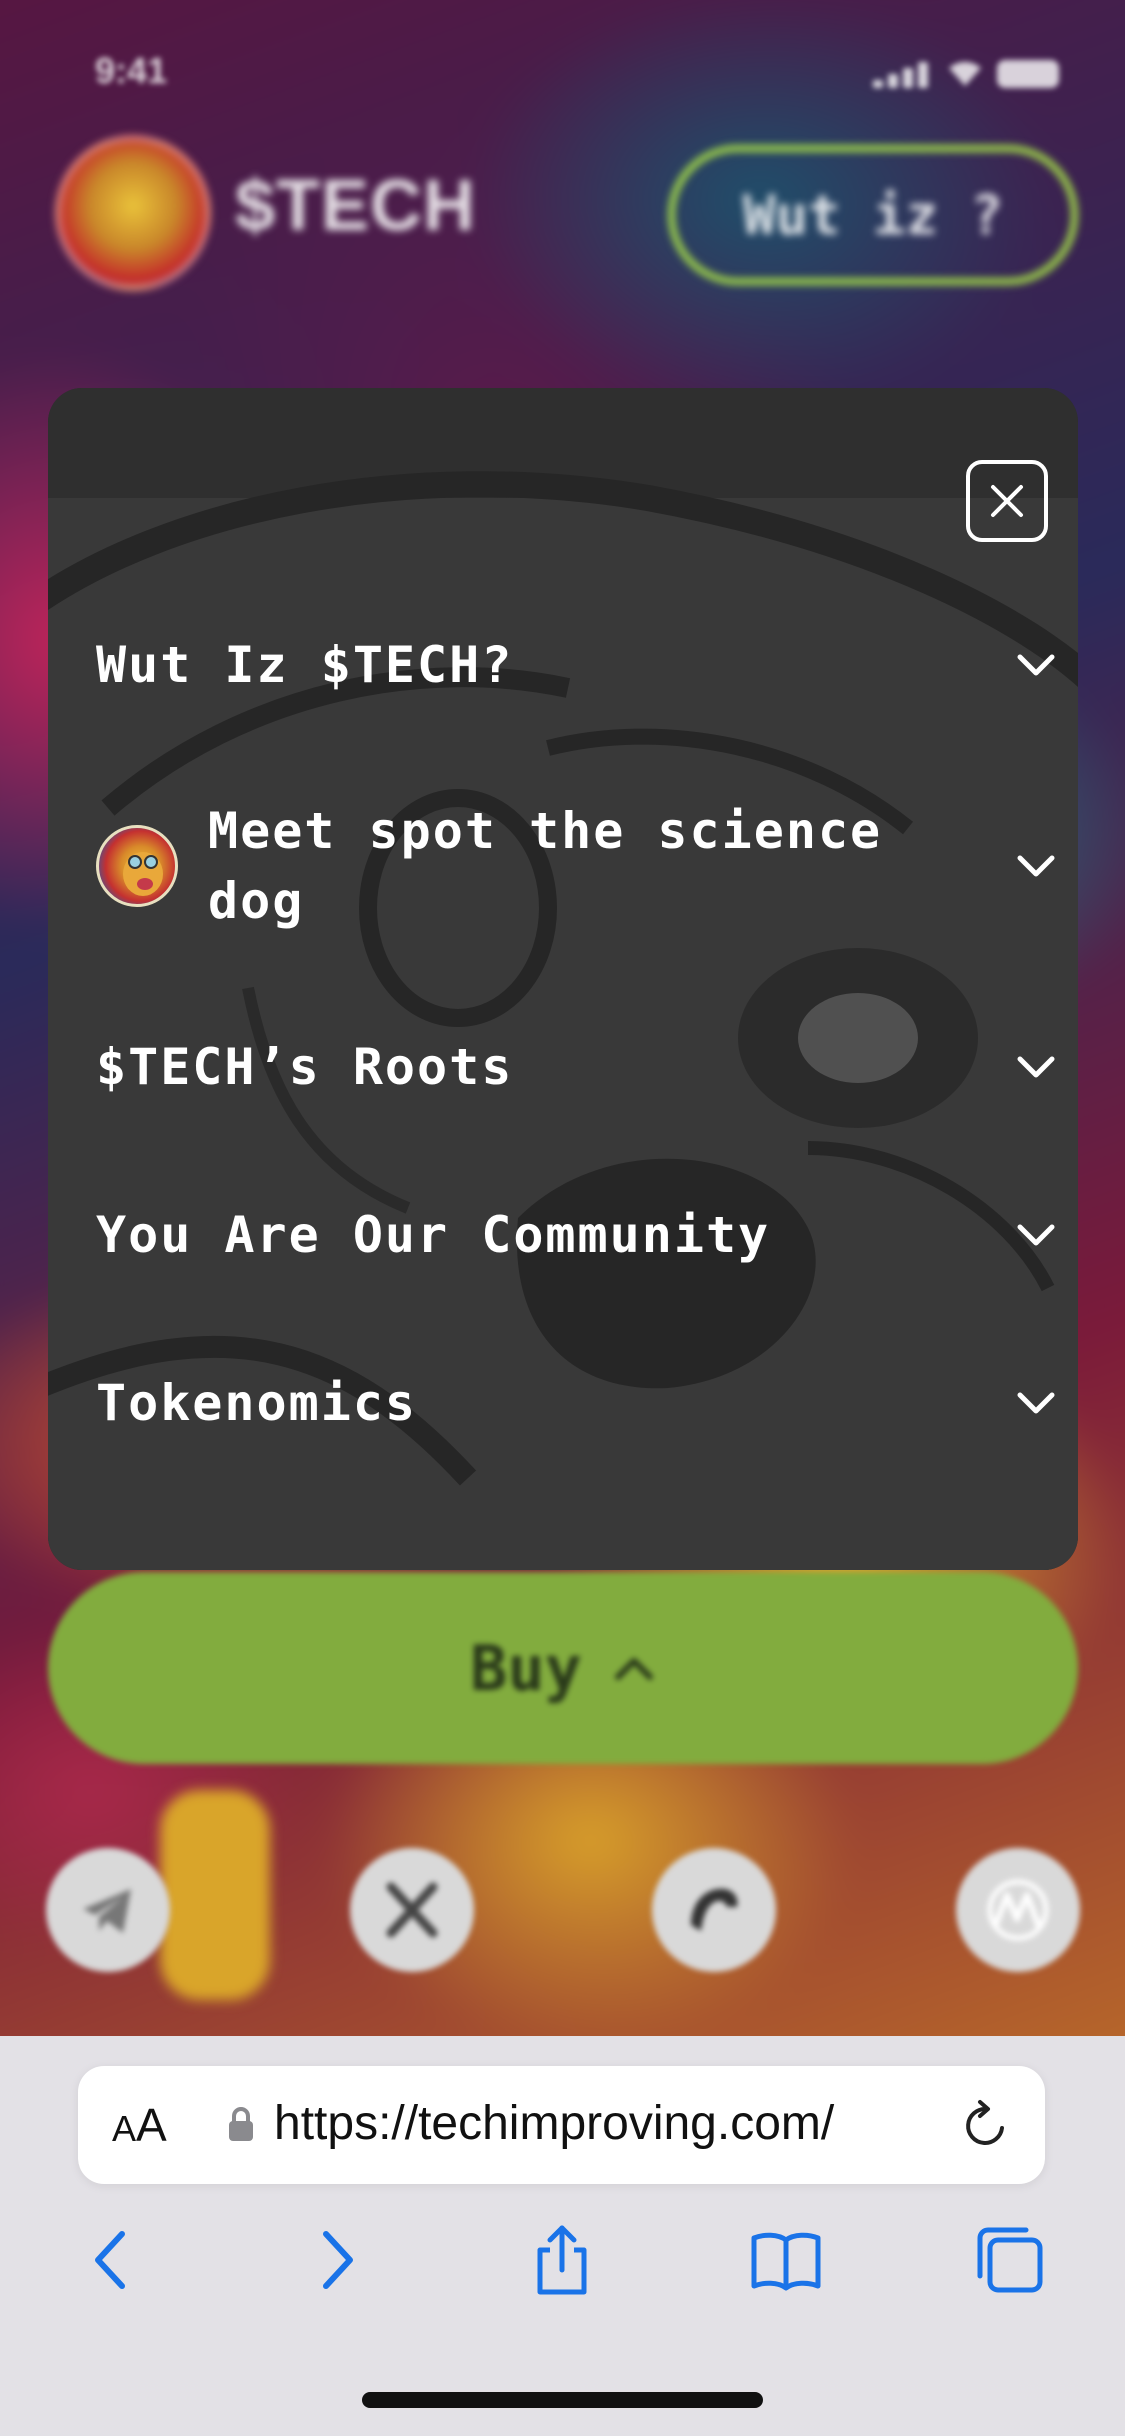  Describe the element at coordinates (562, 75) in the screenshot. I see `status-bar: 9:41` at that location.